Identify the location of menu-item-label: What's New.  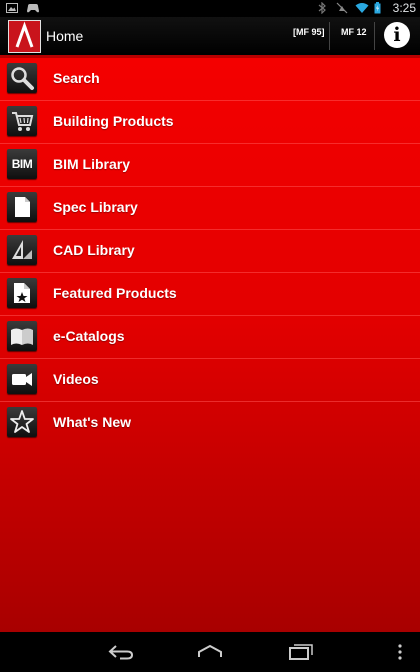
(92, 422).